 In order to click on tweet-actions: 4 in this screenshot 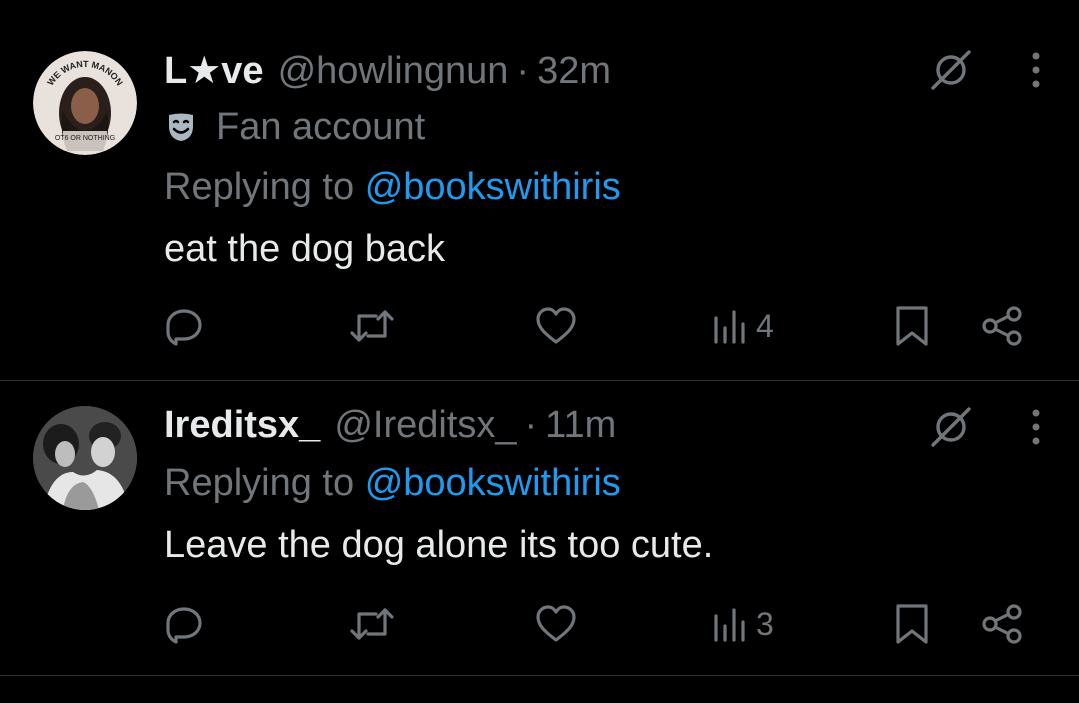, I will do `click(597, 326)`.